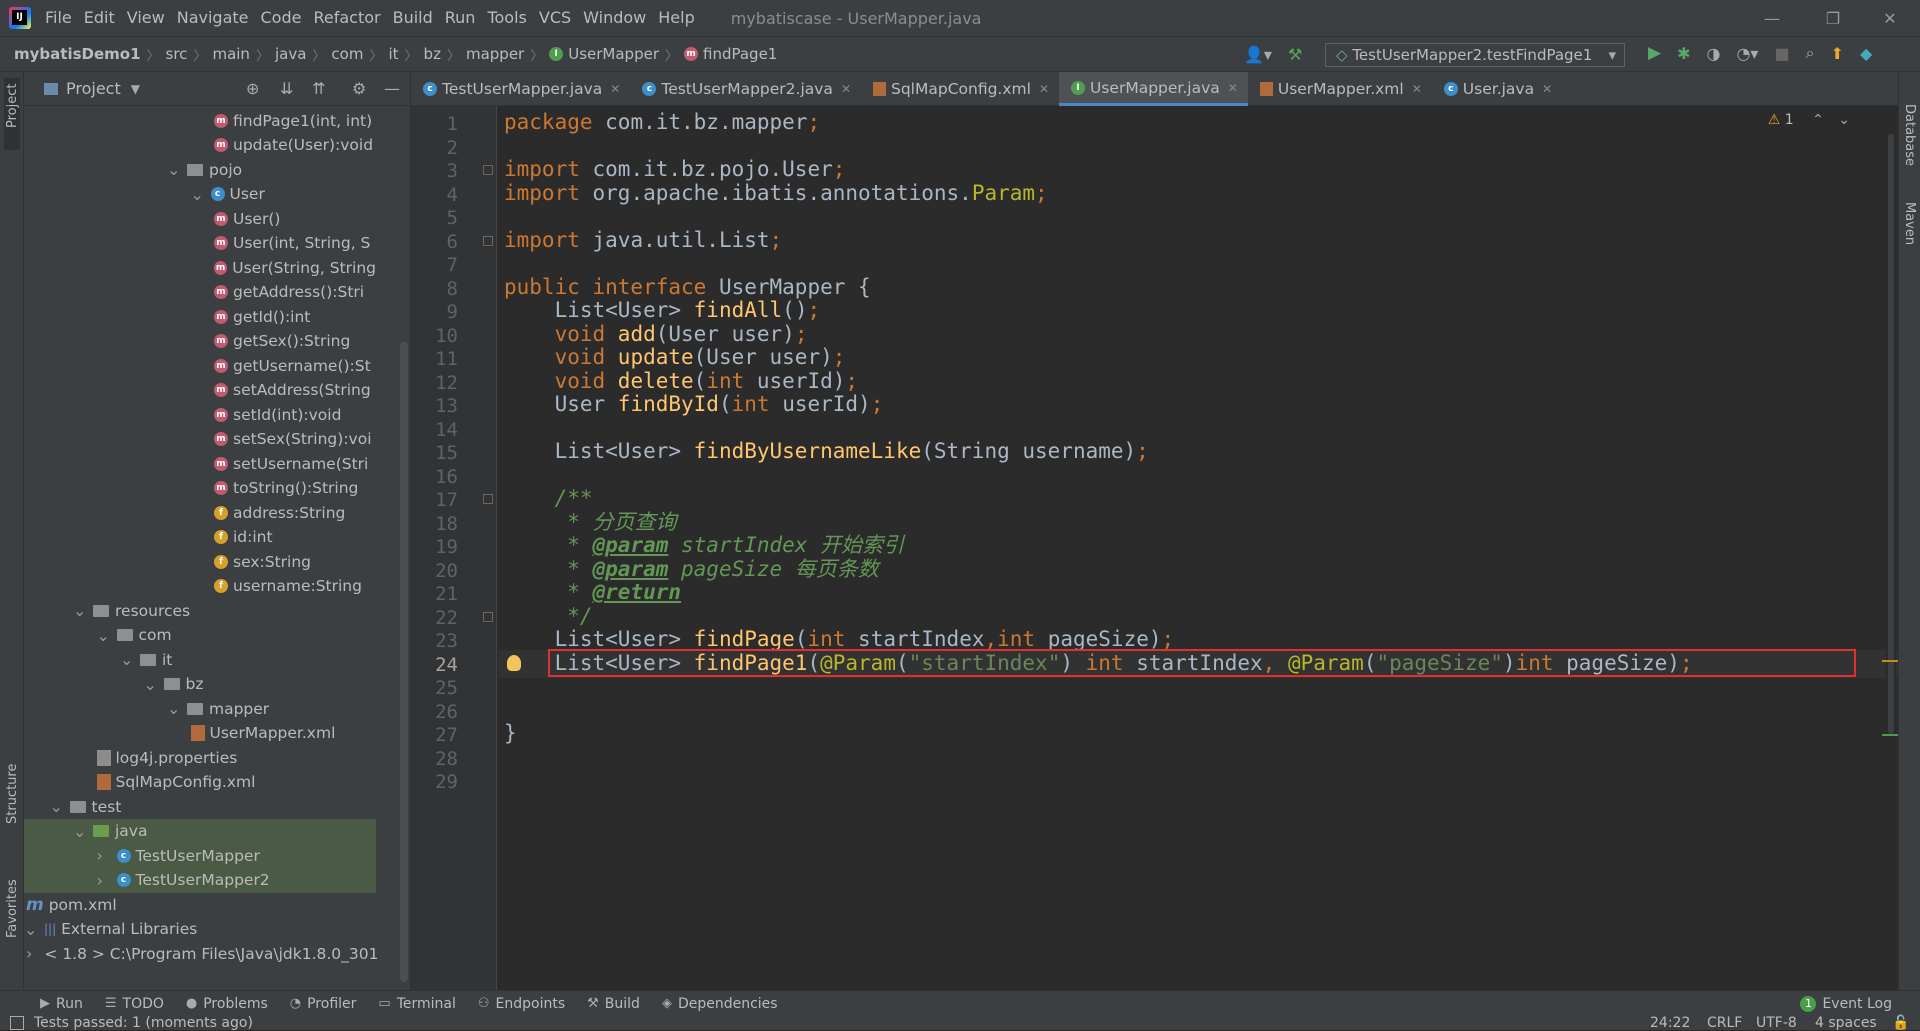 The width and height of the screenshot is (1920, 1031). What do you see at coordinates (1340, 89) in the screenshot?
I see `editor-tab: UserMapper.xml ✕` at bounding box center [1340, 89].